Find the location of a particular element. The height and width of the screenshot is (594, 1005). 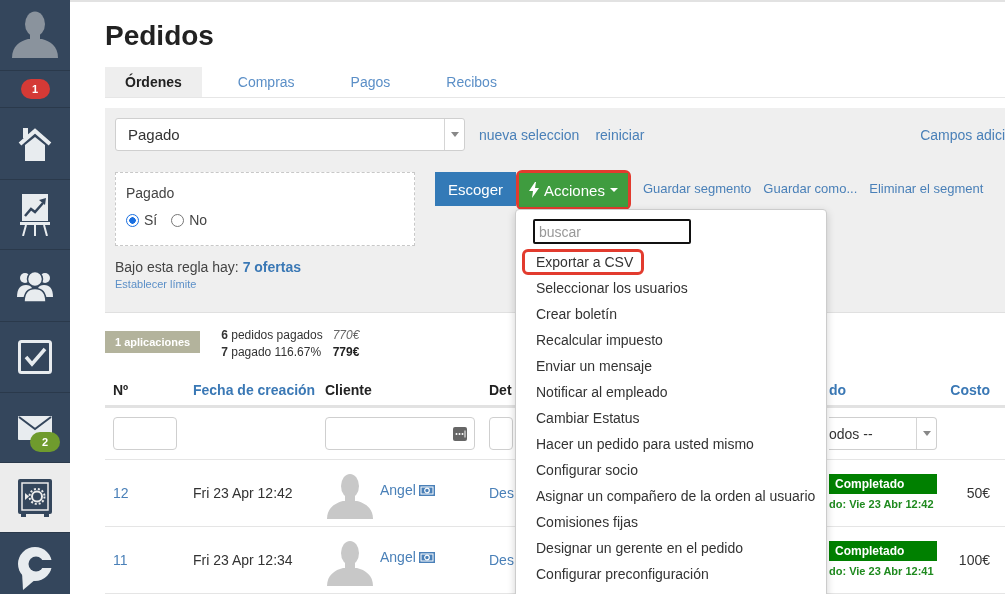

nav-item is located at coordinates (35, 498).